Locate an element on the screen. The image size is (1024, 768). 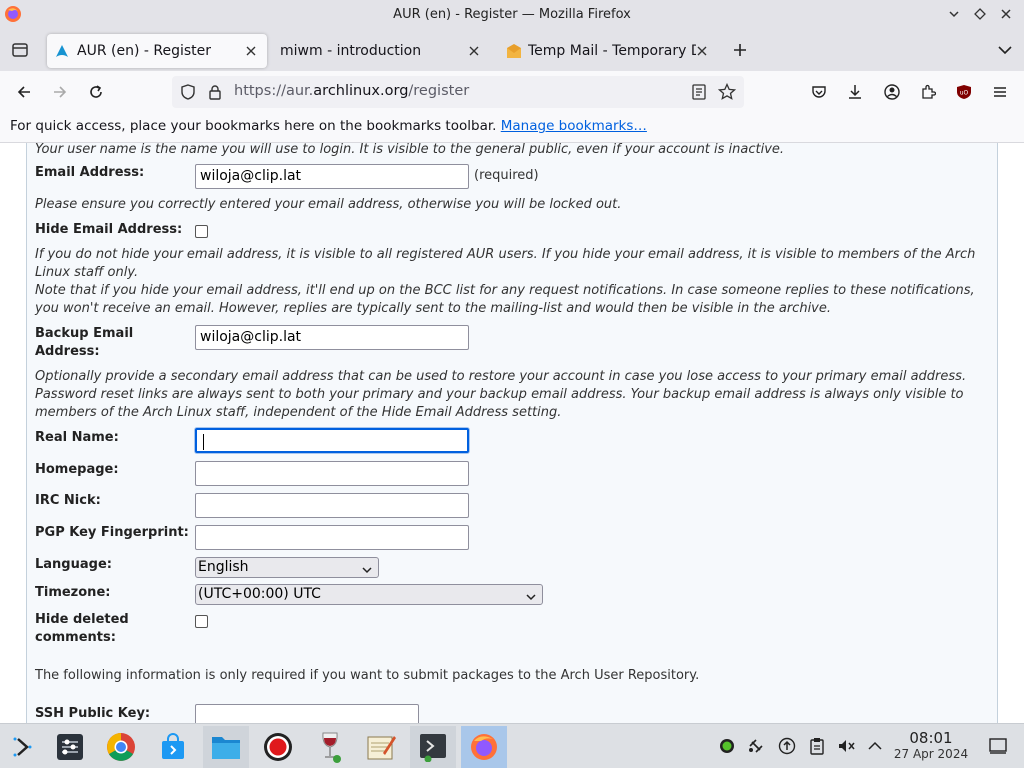
back-arrow-icon is located at coordinates (23, 92).